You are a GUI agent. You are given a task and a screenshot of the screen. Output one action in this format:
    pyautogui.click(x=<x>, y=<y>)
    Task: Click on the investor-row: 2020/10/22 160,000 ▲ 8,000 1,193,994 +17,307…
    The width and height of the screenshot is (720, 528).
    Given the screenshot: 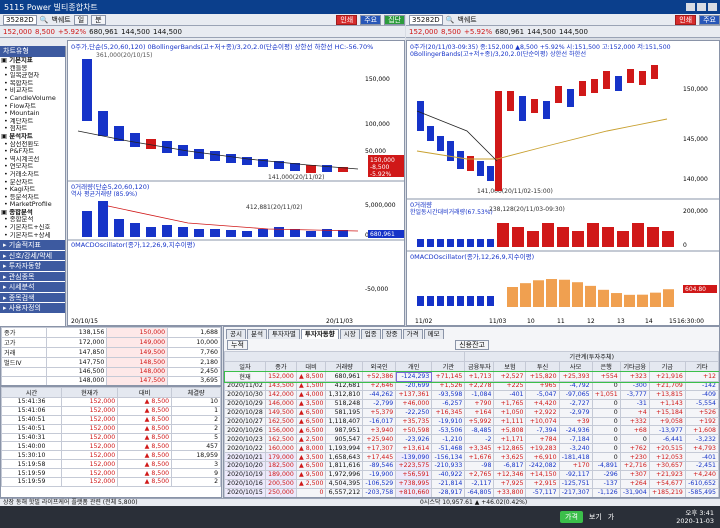 What is the action you would take?
    pyautogui.click(x=471, y=448)
    